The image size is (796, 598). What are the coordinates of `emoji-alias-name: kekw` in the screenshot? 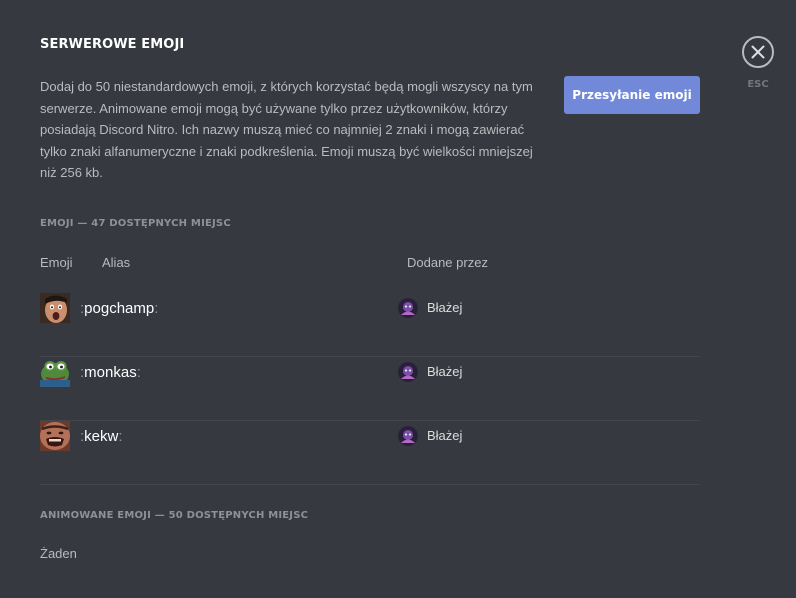 It's located at (101, 436).